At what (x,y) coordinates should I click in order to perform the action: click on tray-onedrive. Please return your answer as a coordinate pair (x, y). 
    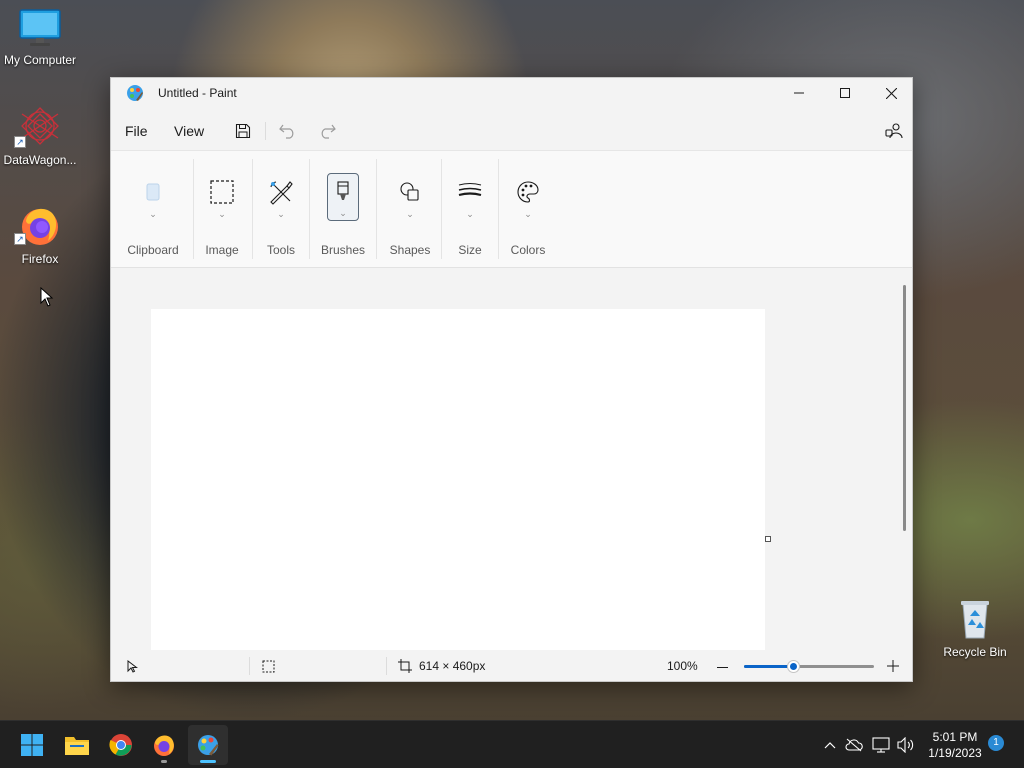
    Looking at the image, I should click on (854, 745).